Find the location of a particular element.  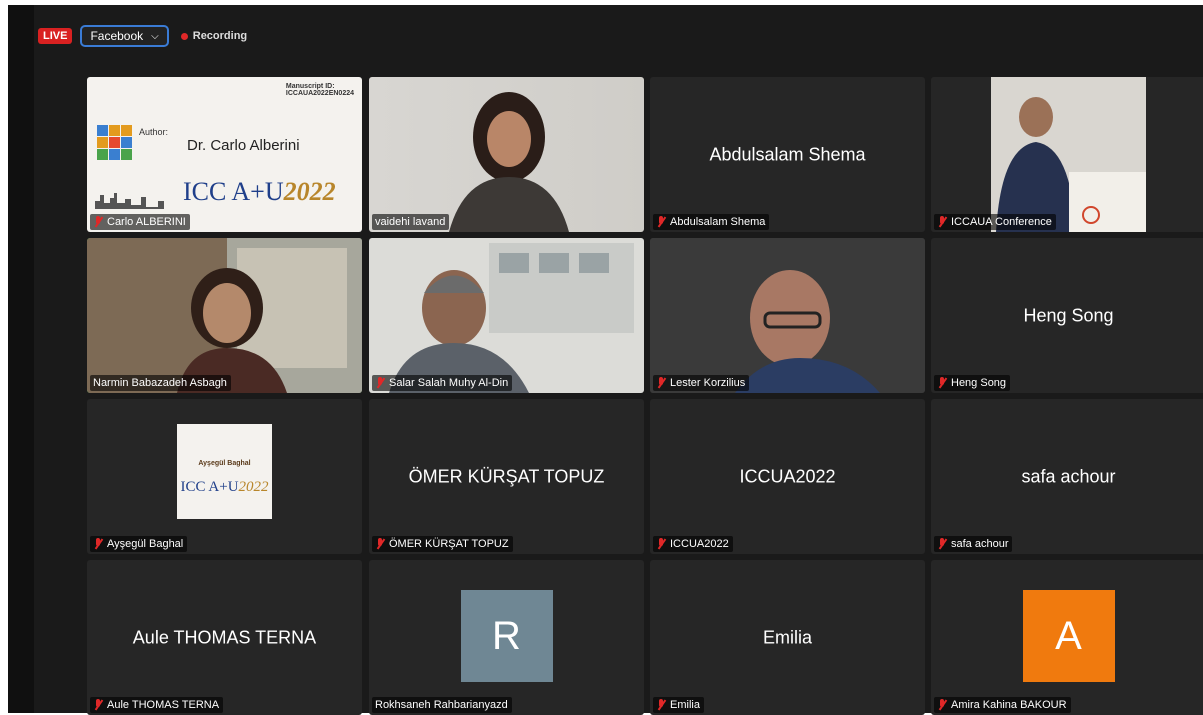

participant-name-tag: Narmin Babazadeh Asbagh is located at coordinates (160, 383).